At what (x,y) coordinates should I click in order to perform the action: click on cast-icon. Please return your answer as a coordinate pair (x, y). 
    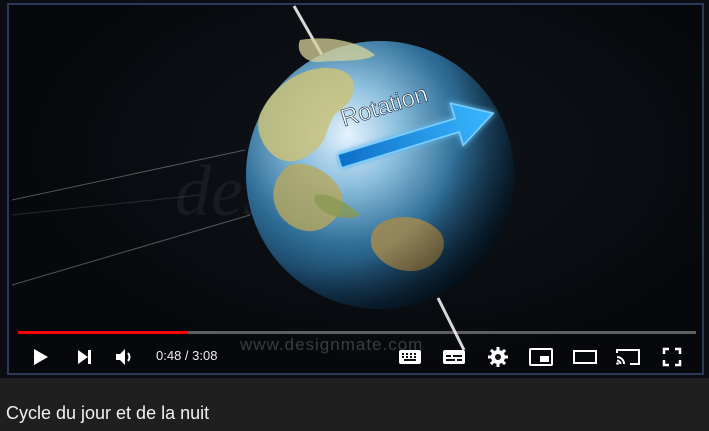
    Looking at the image, I should click on (628, 357).